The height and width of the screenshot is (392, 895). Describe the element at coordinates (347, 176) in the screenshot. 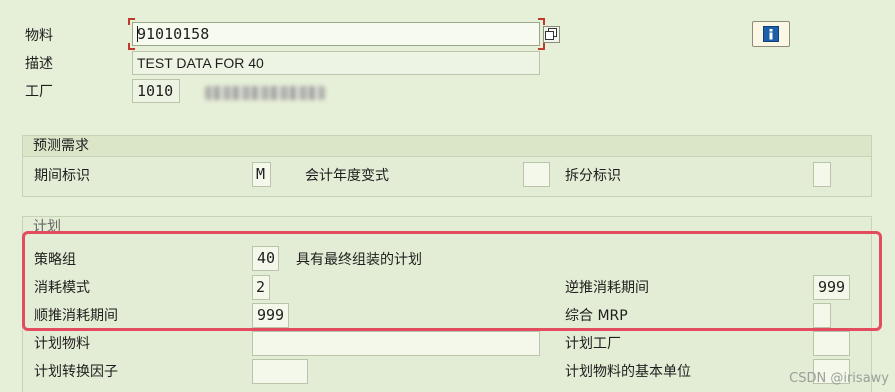

I see `fiscal-year-variant-label: 会计年度变式` at that location.